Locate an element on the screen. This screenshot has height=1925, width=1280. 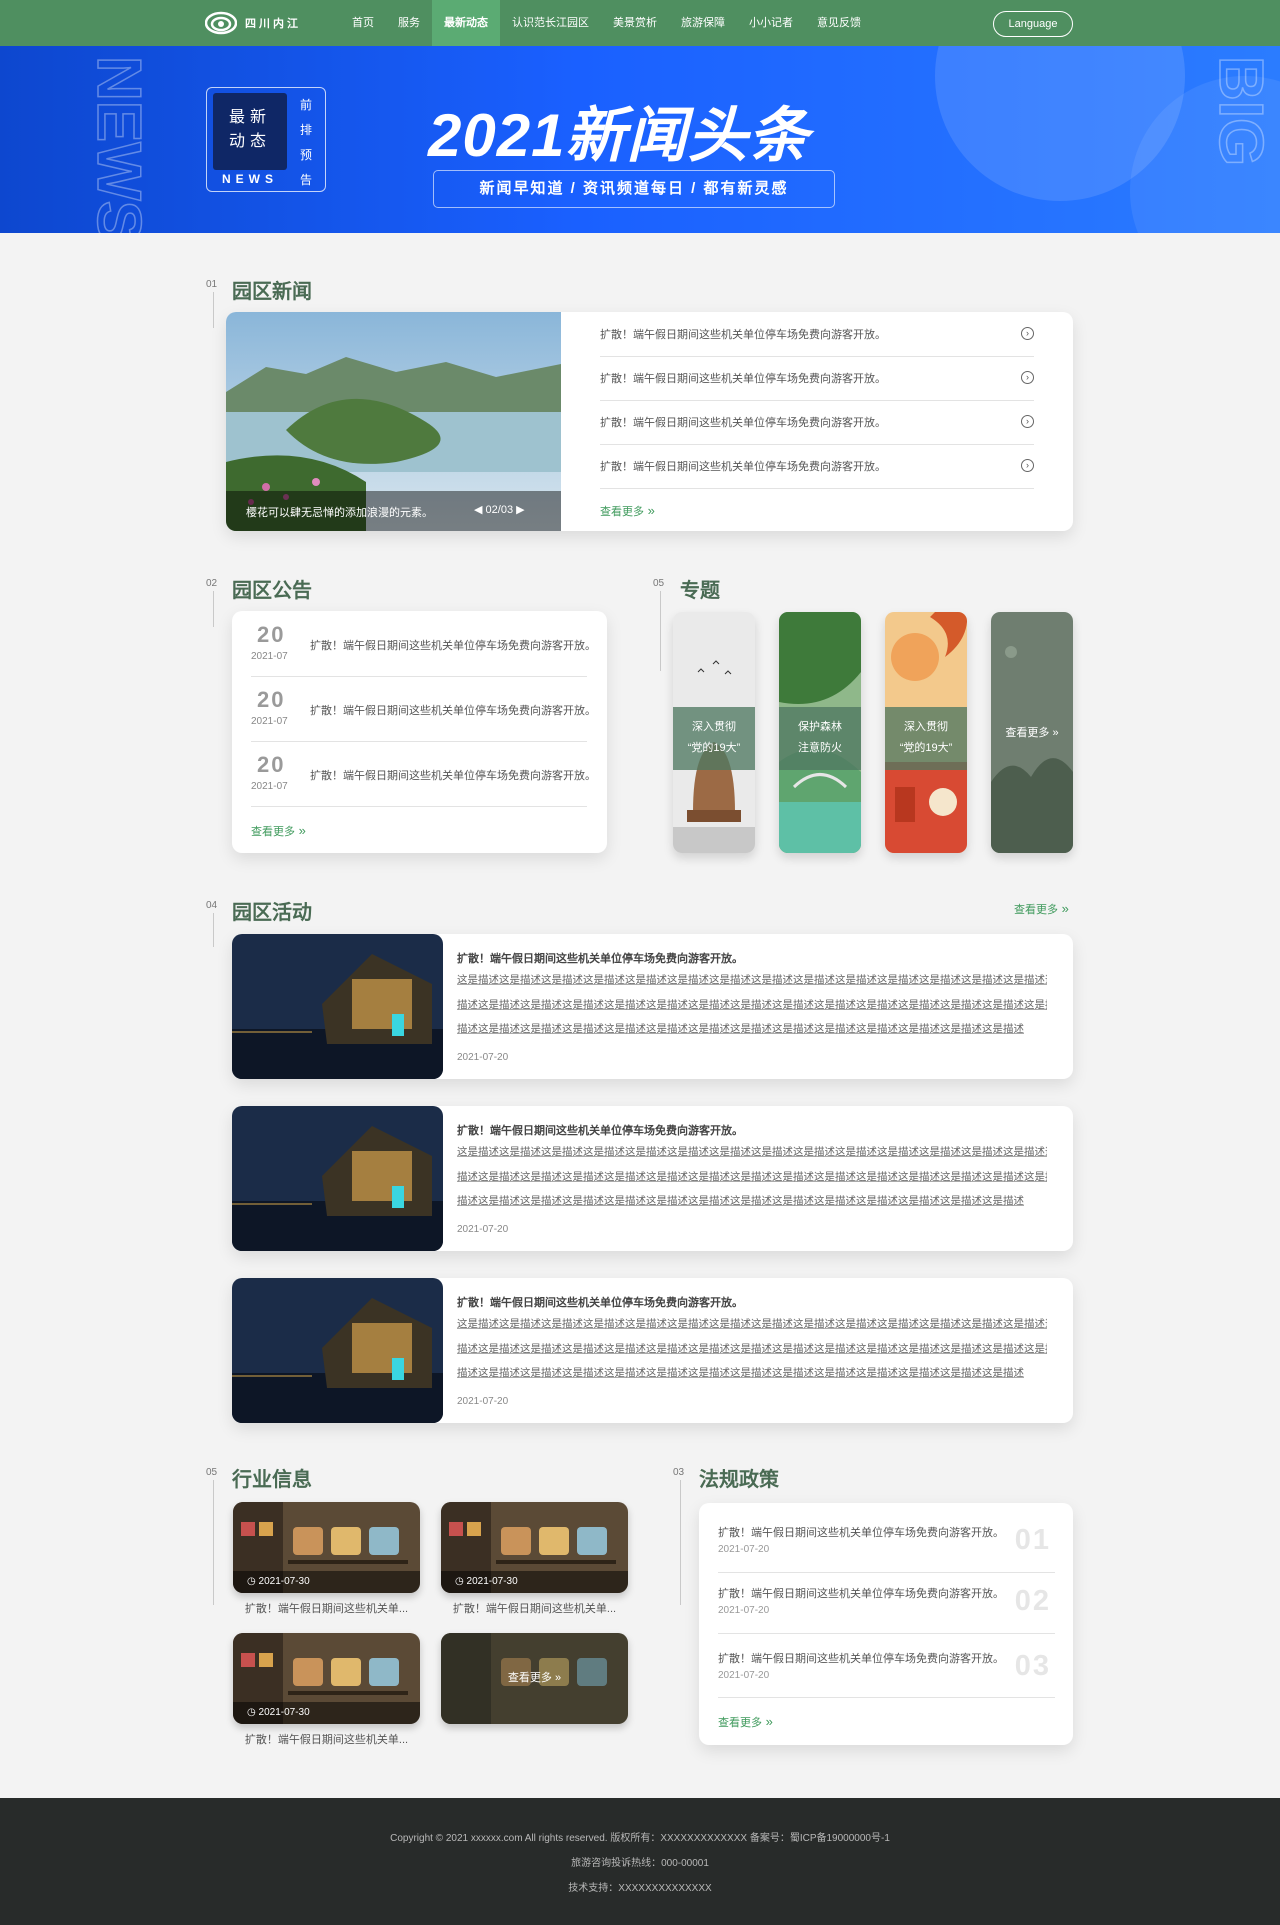
law-text: 扩散！端午假日期间这些机关单位停车场免费向游客开放。 is located at coordinates (861, 1594).